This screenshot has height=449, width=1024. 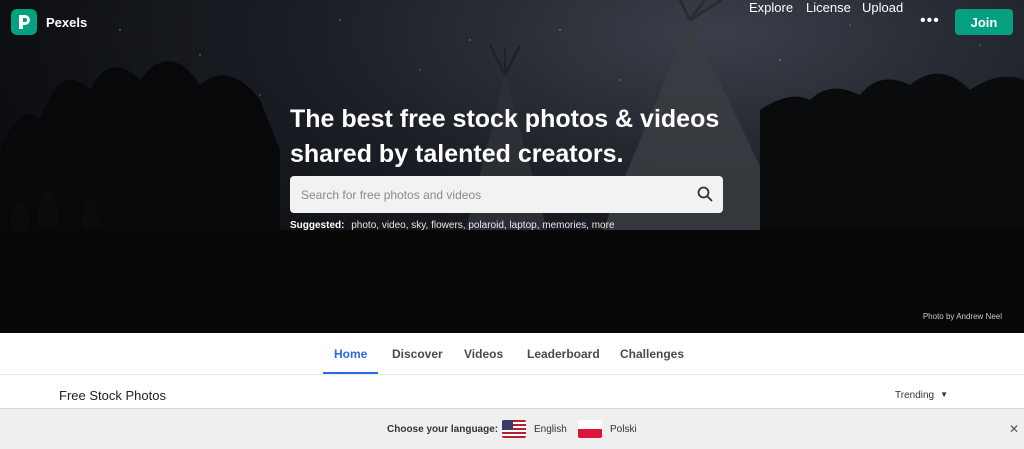 What do you see at coordinates (457, 154) in the screenshot?
I see `headline-line-2: shared by talented creators.` at bounding box center [457, 154].